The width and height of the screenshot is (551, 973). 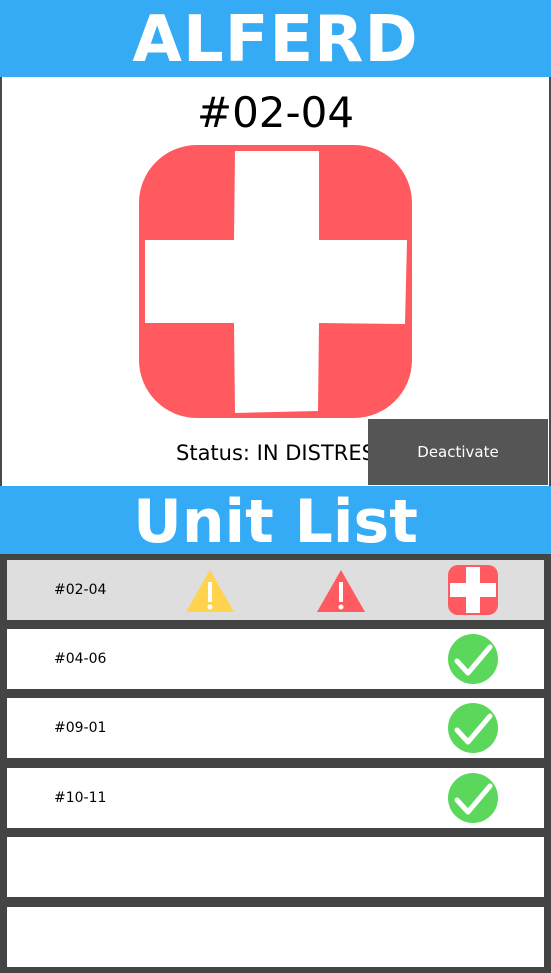 I want to click on unit-label: #02-04, so click(x=80, y=590).